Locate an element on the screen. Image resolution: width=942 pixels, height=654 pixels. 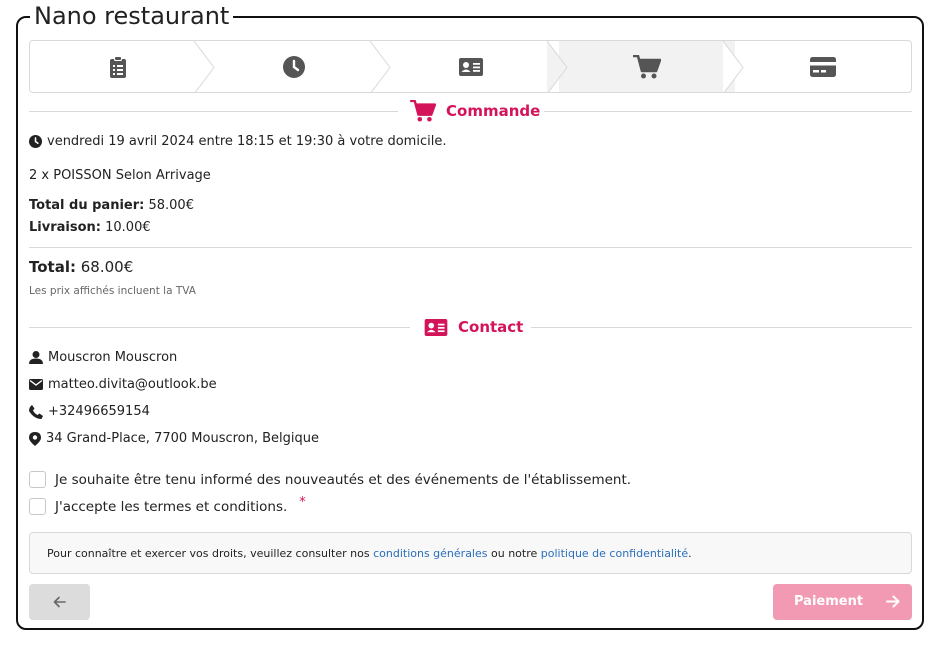
page-title: Nano restaurant is located at coordinates (132, 16).